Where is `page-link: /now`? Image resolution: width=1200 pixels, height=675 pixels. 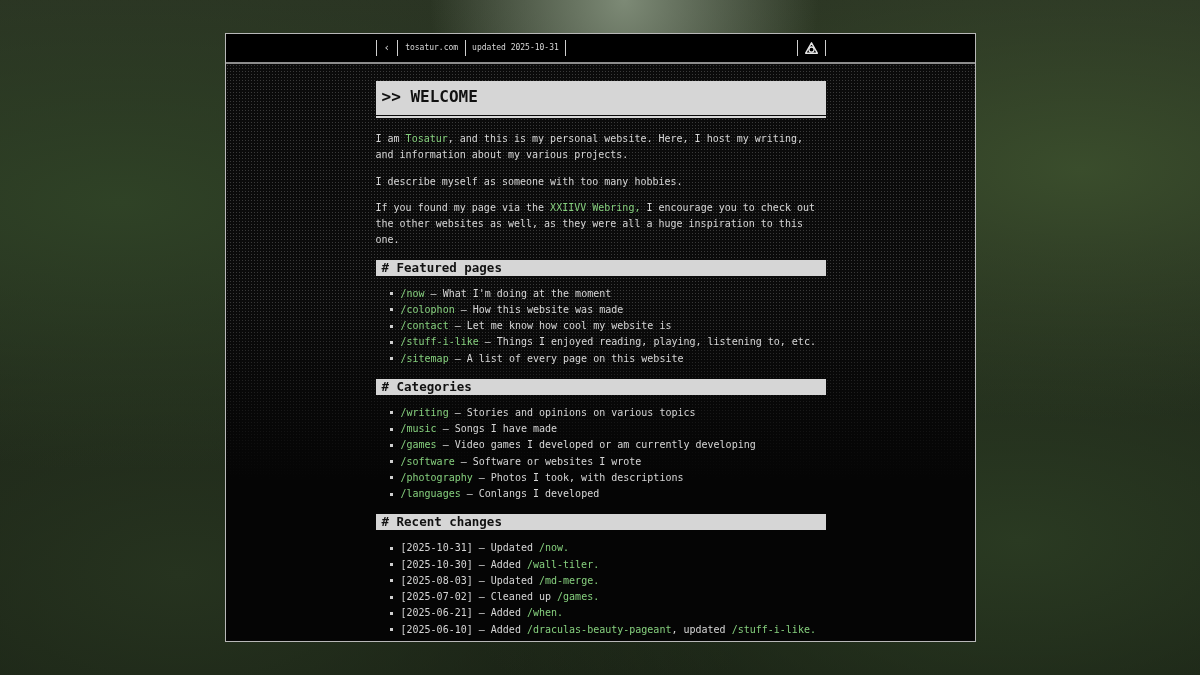
page-link: /now is located at coordinates (412, 293).